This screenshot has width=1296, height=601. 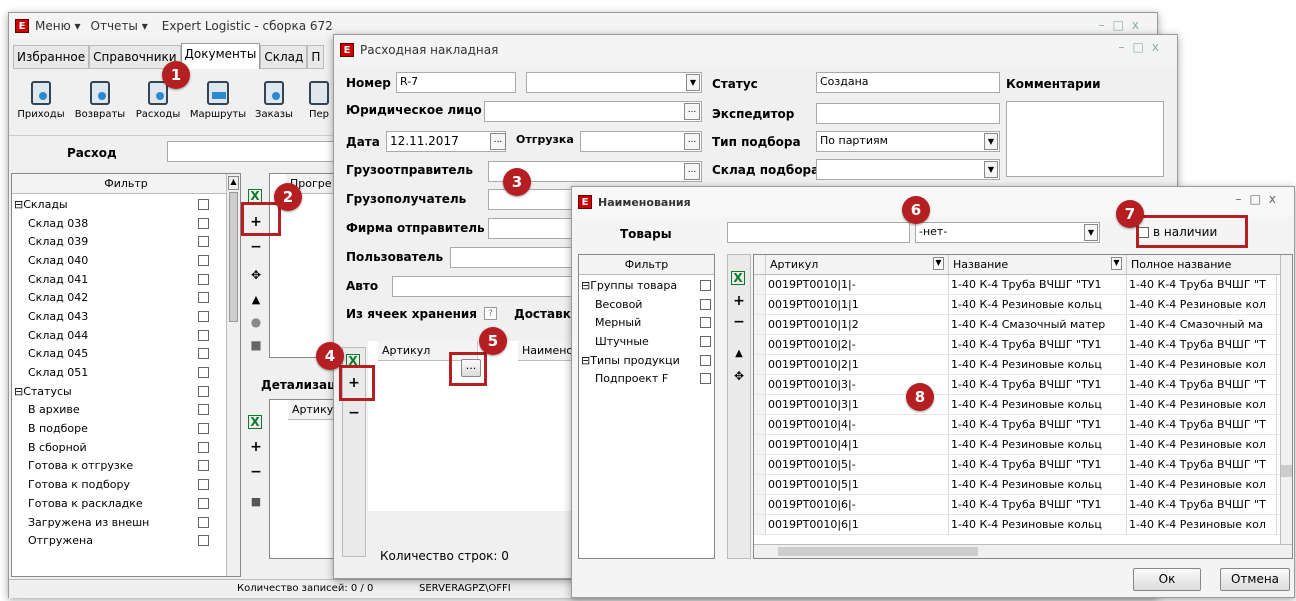 I want to click on products-add-button: +, so click(x=739, y=301).